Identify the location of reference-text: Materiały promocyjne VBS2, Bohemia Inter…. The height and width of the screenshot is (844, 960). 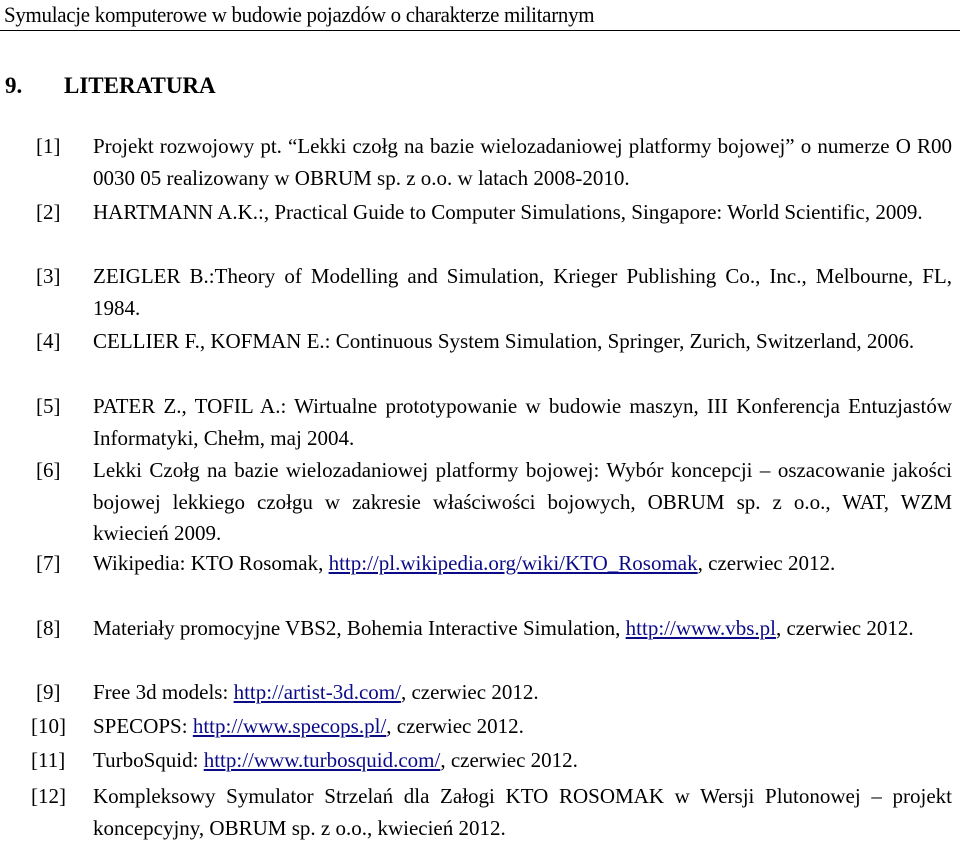
(359, 628).